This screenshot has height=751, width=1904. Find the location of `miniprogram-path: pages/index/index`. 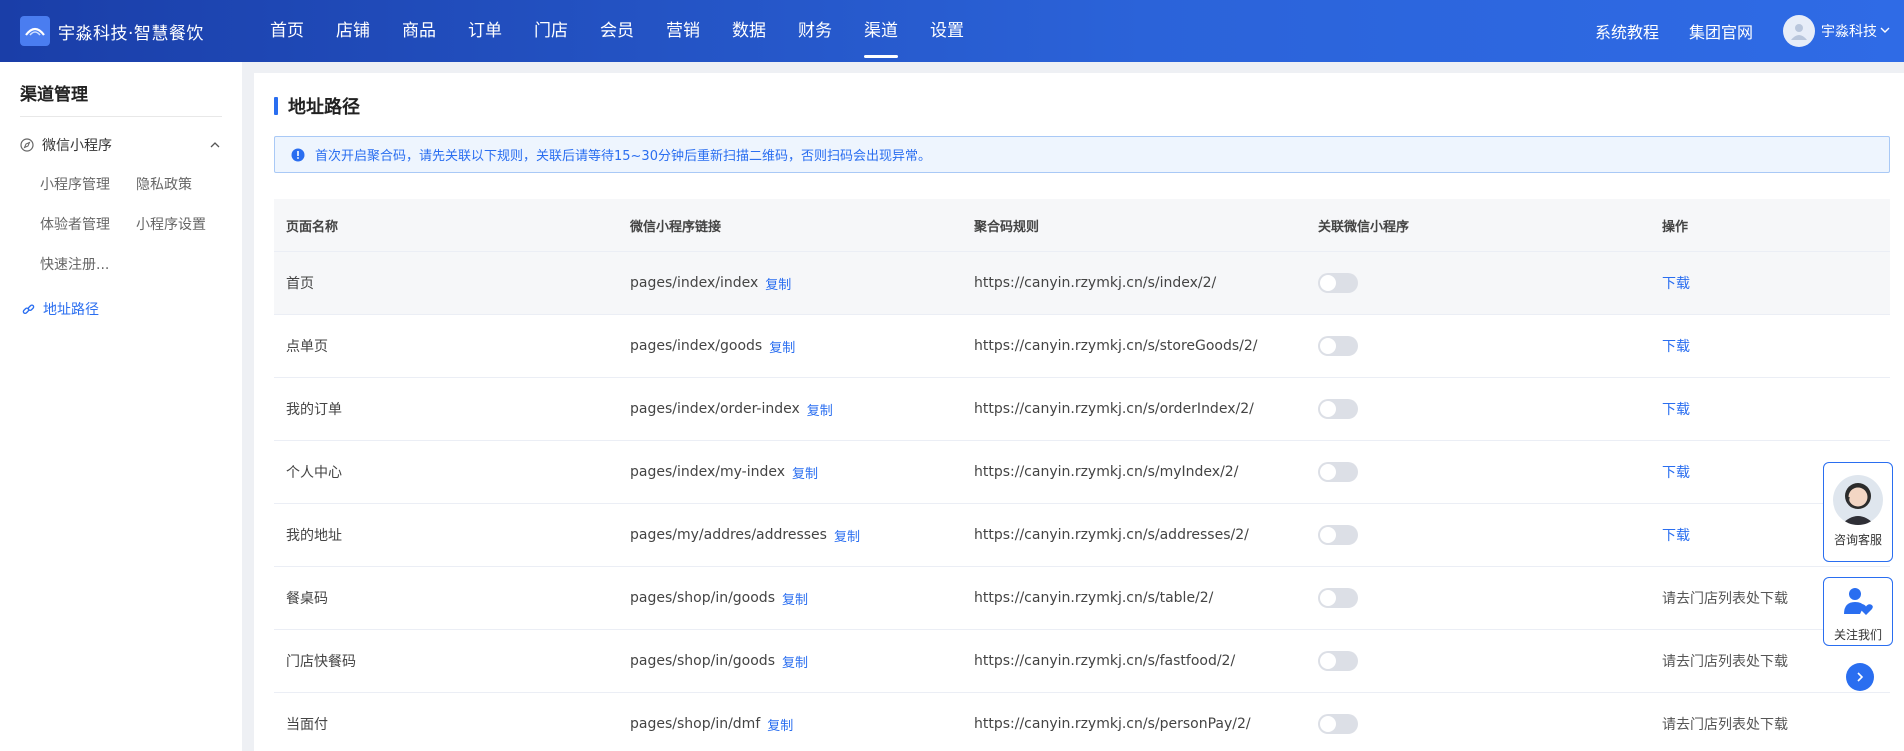

miniprogram-path: pages/index/index is located at coordinates (694, 283).